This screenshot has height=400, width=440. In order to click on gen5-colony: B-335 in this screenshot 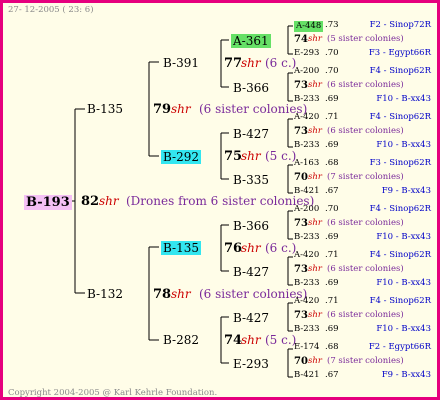, I will do `click(251, 180)`.